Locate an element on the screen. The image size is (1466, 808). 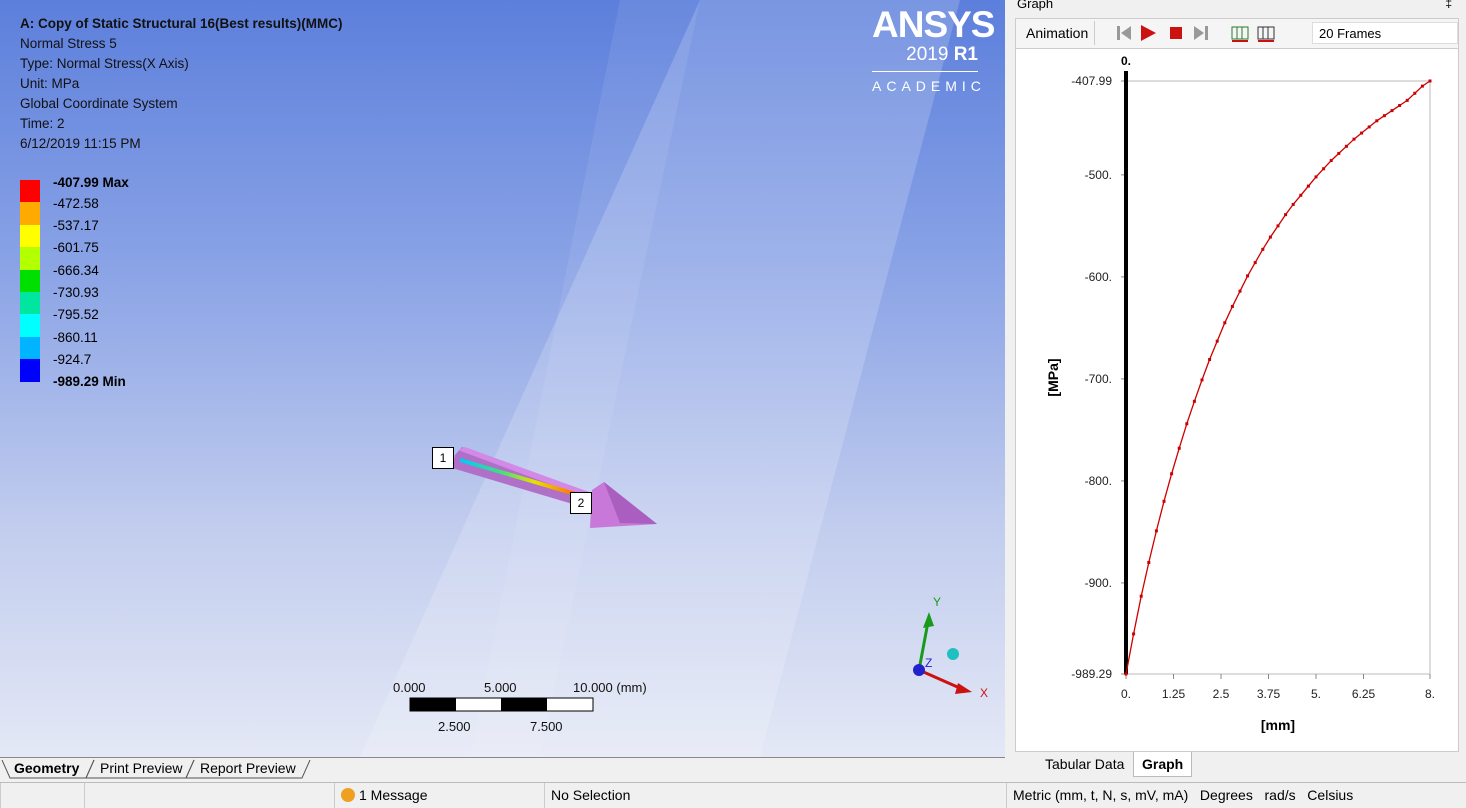
y-tick-label: -600. is located at coordinates (1098, 277).